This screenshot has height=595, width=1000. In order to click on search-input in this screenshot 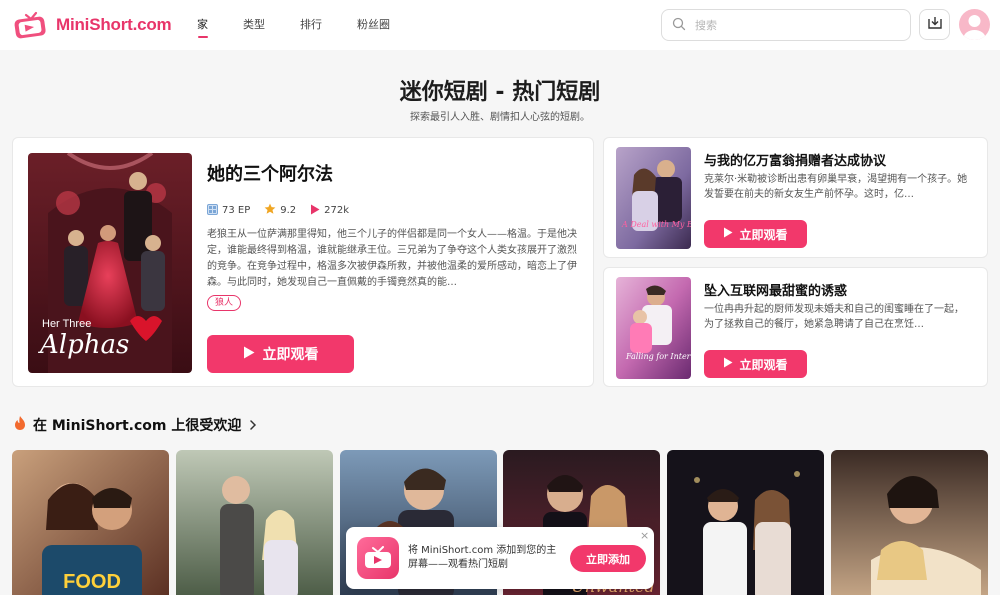, I will do `click(790, 25)`.